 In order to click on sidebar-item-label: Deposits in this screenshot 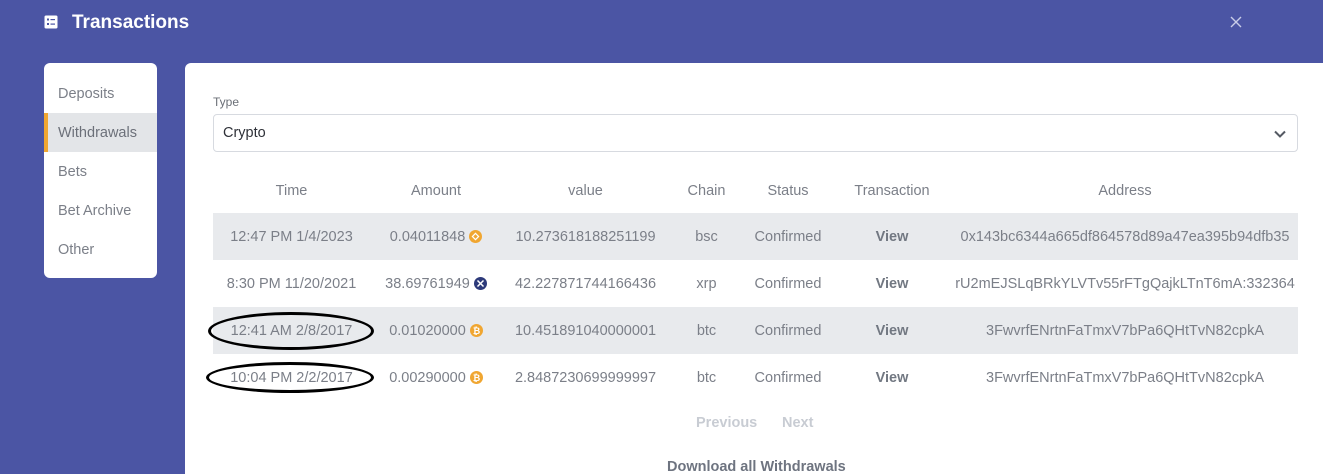, I will do `click(86, 93)`.